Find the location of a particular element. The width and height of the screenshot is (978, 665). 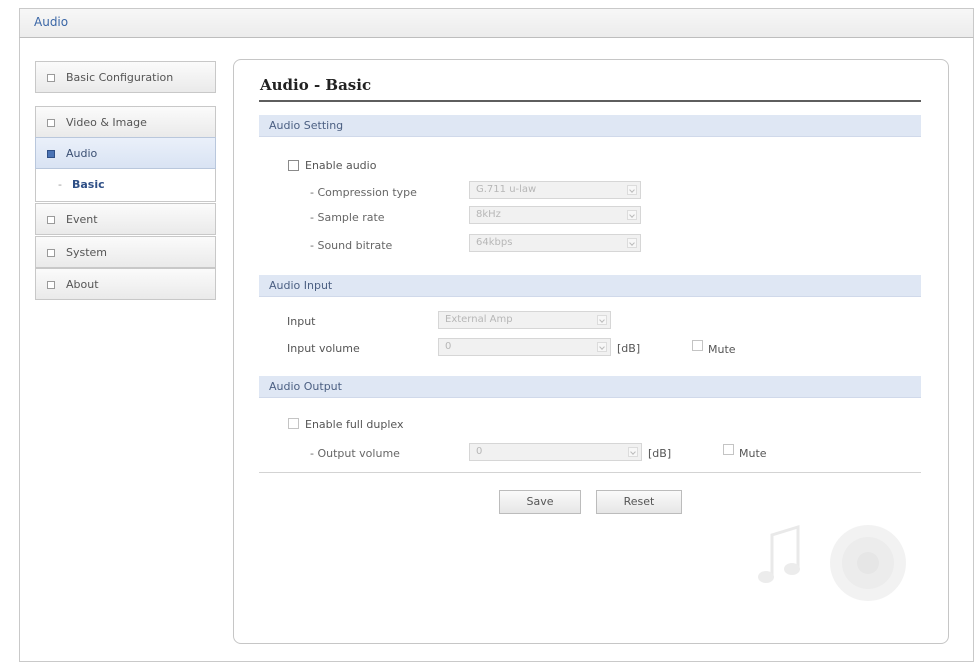

audio-watermark-icon is located at coordinates (832, 562).